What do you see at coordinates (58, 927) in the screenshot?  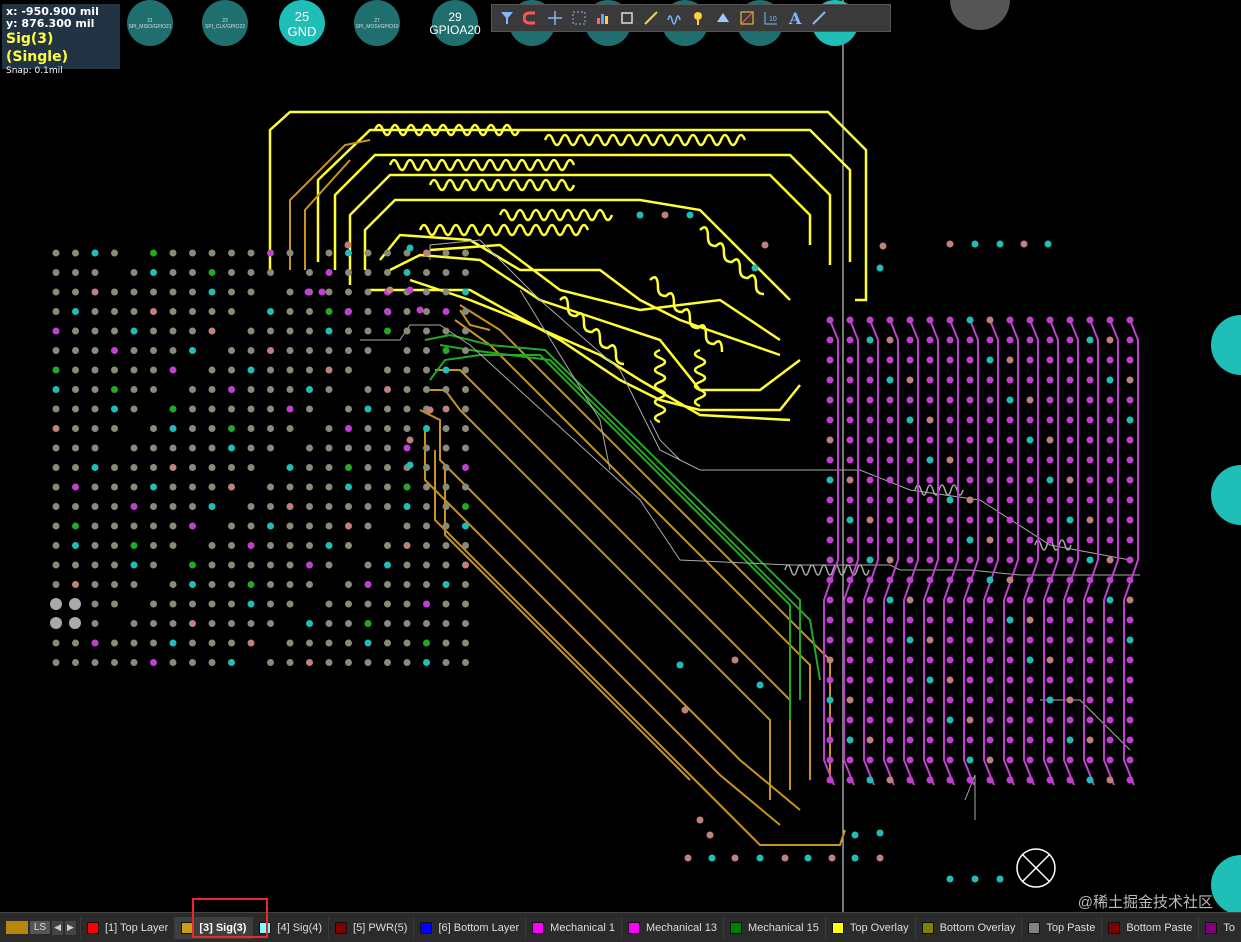 I see `scroll-left-icon: ◀` at bounding box center [58, 927].